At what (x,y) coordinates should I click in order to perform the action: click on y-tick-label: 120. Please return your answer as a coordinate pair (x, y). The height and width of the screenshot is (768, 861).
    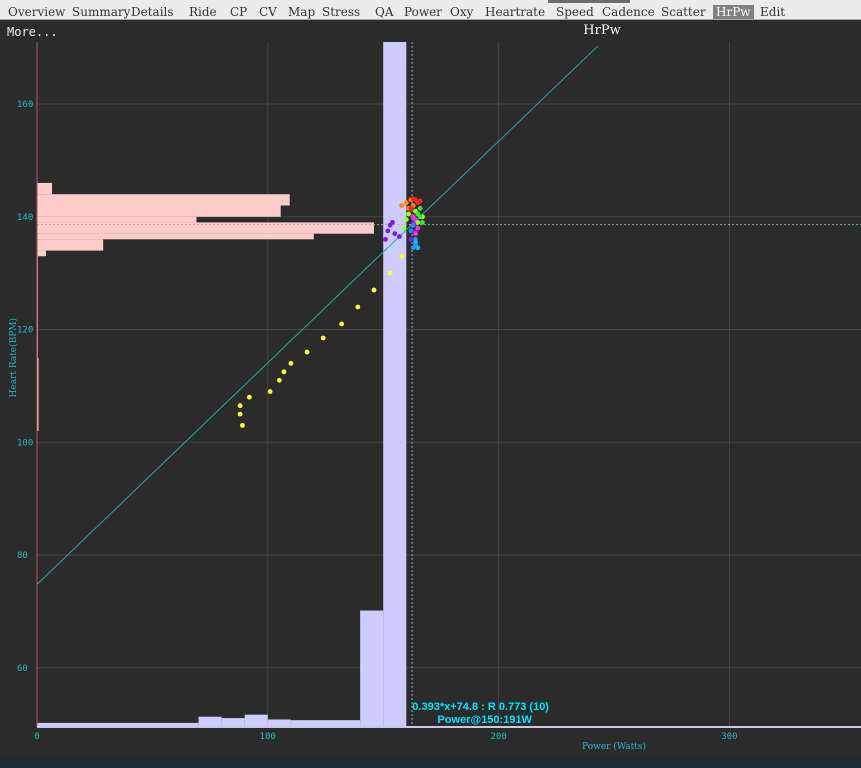
    Looking at the image, I should click on (25, 331).